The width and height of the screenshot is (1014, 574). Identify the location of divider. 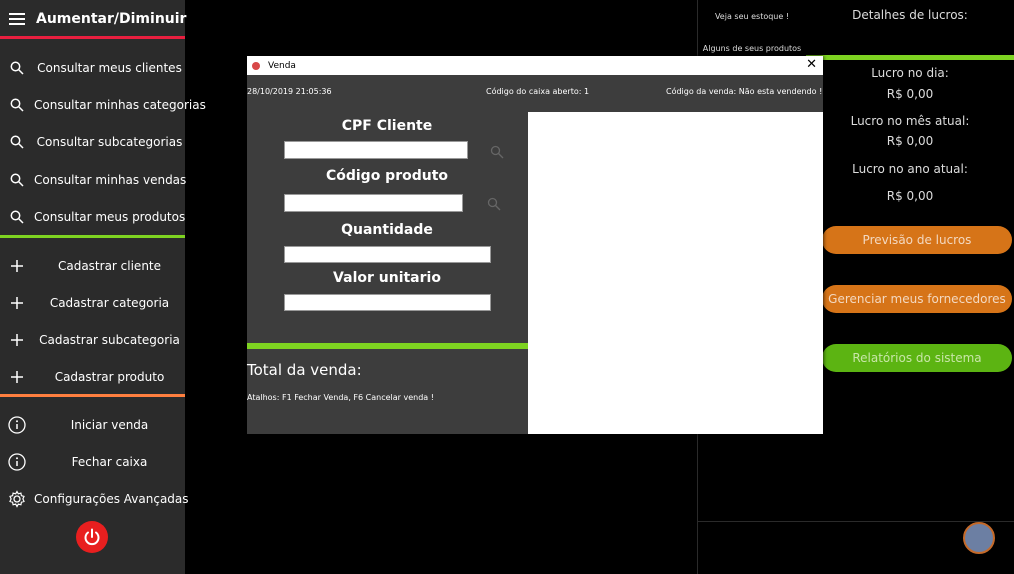
(752, 521).